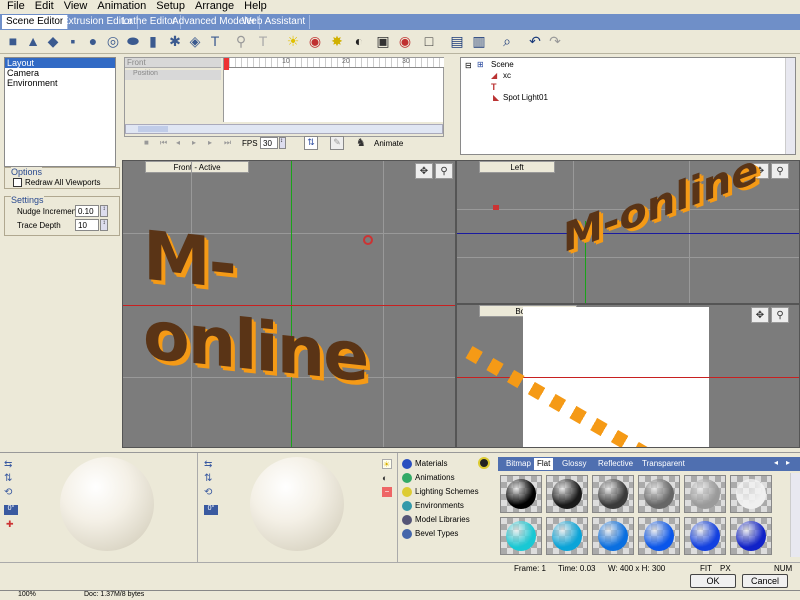 The image size is (800, 600). I want to click on first-frame-icon: ■, so click(146, 142).